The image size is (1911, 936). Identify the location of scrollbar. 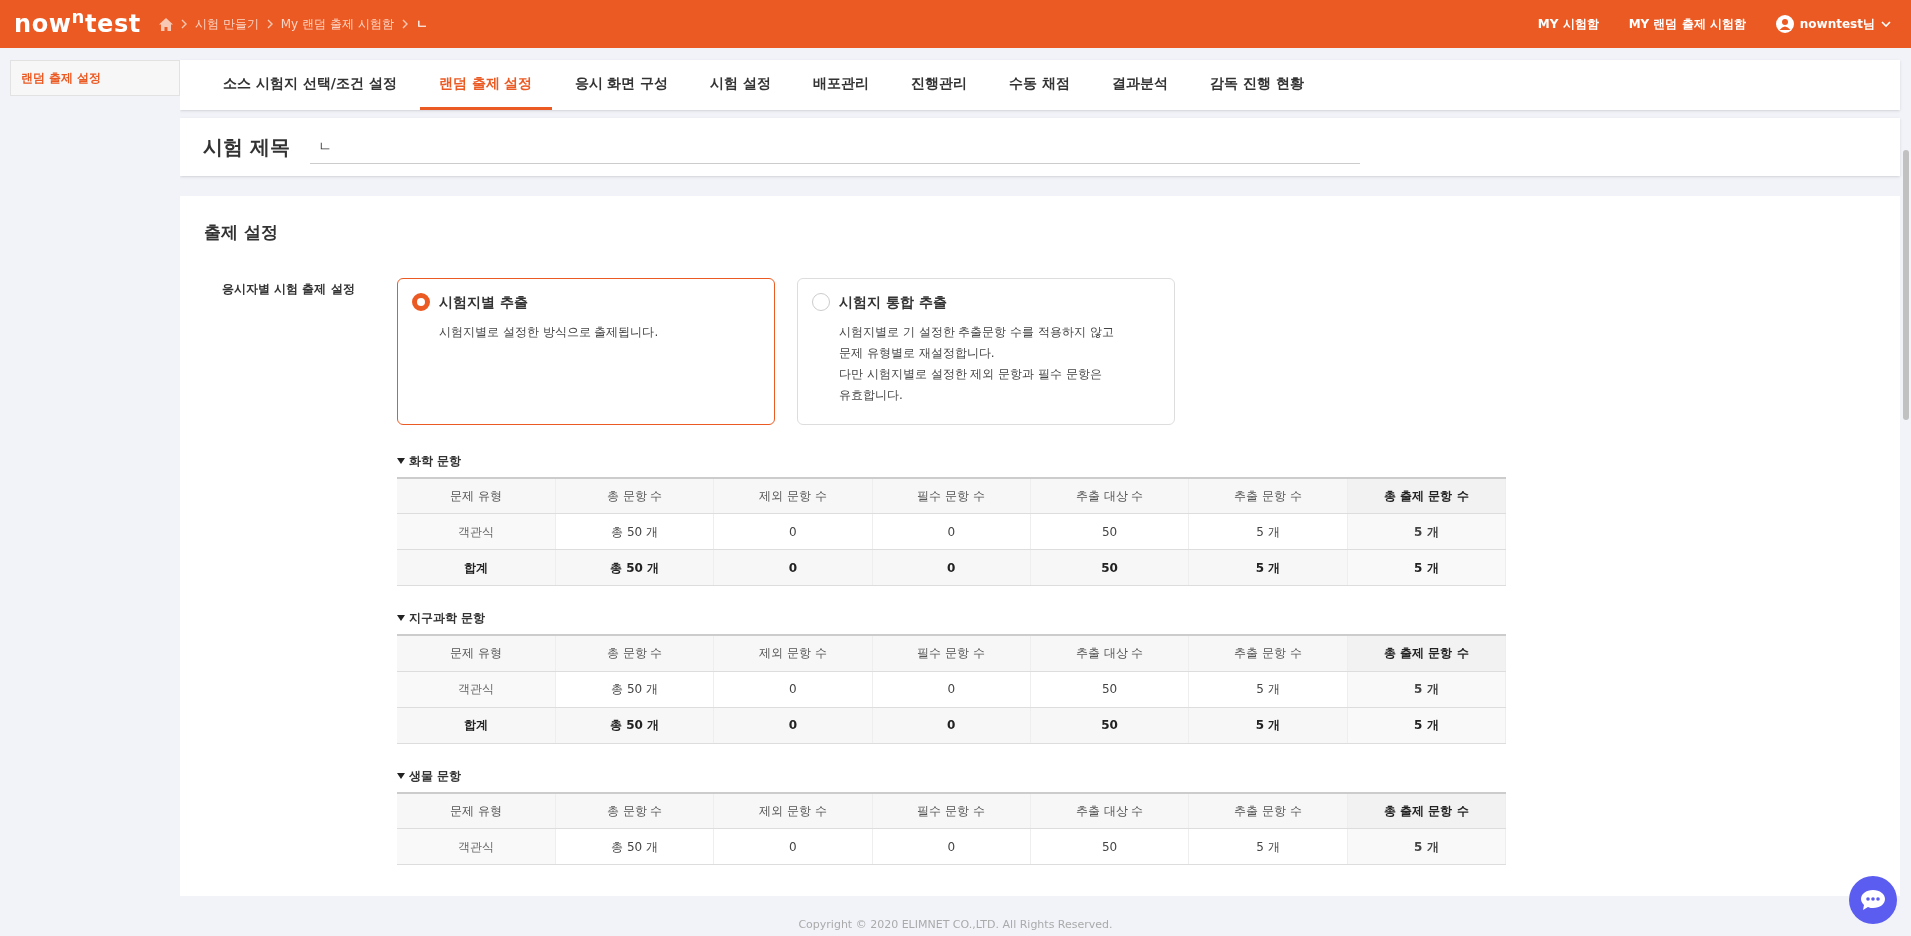
(1906, 285).